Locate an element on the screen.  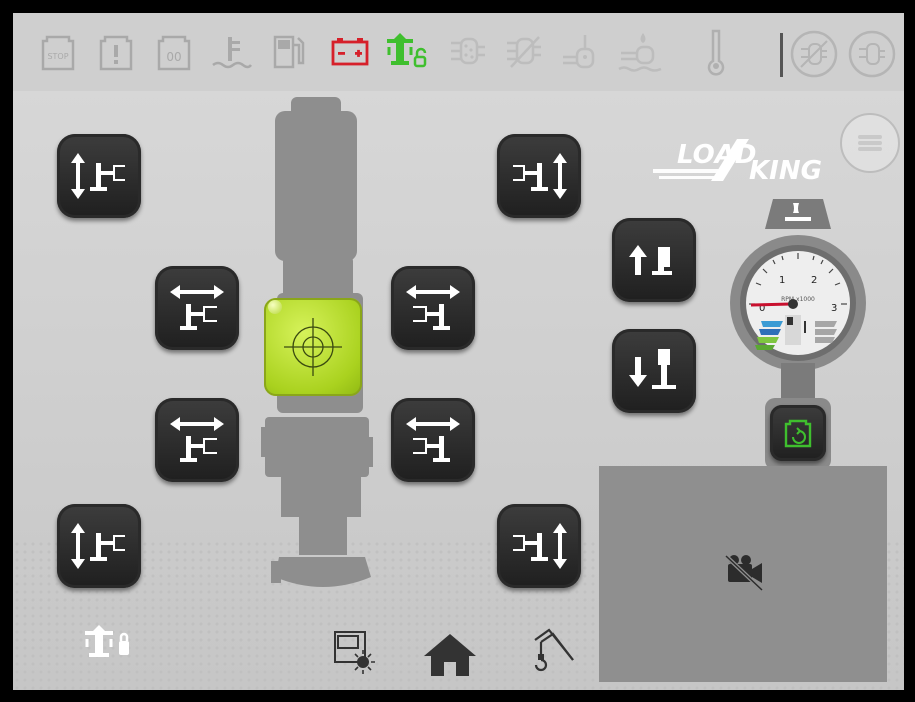
stop-engine-icon: STOP is located at coordinates (58, 52).